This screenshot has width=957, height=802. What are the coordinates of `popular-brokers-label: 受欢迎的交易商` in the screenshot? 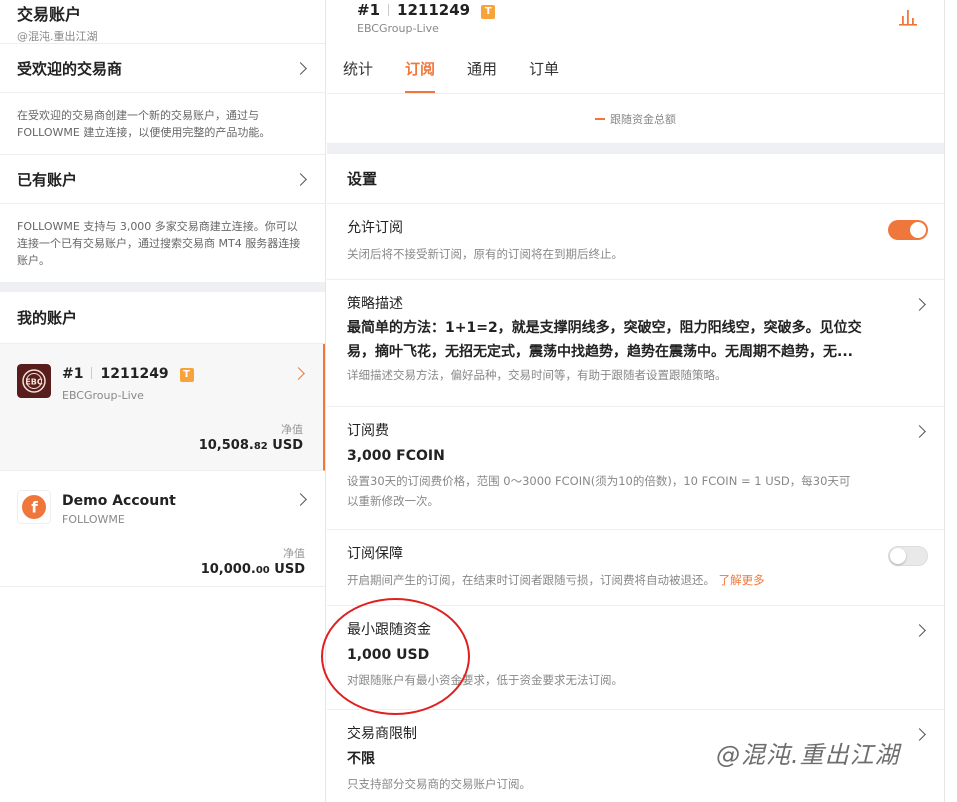 It's located at (70, 68).